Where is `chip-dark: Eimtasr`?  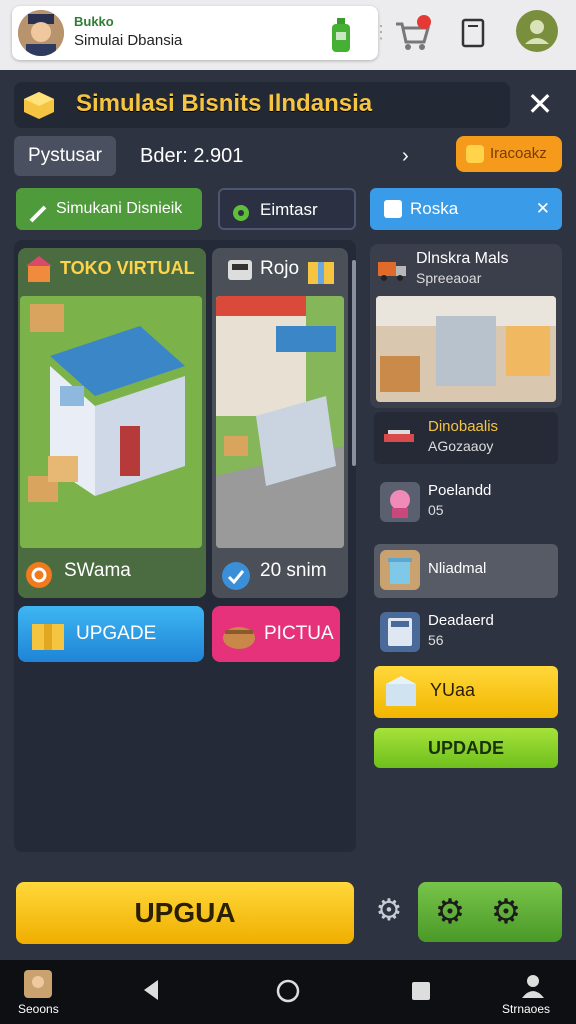 chip-dark: Eimtasr is located at coordinates (287, 209).